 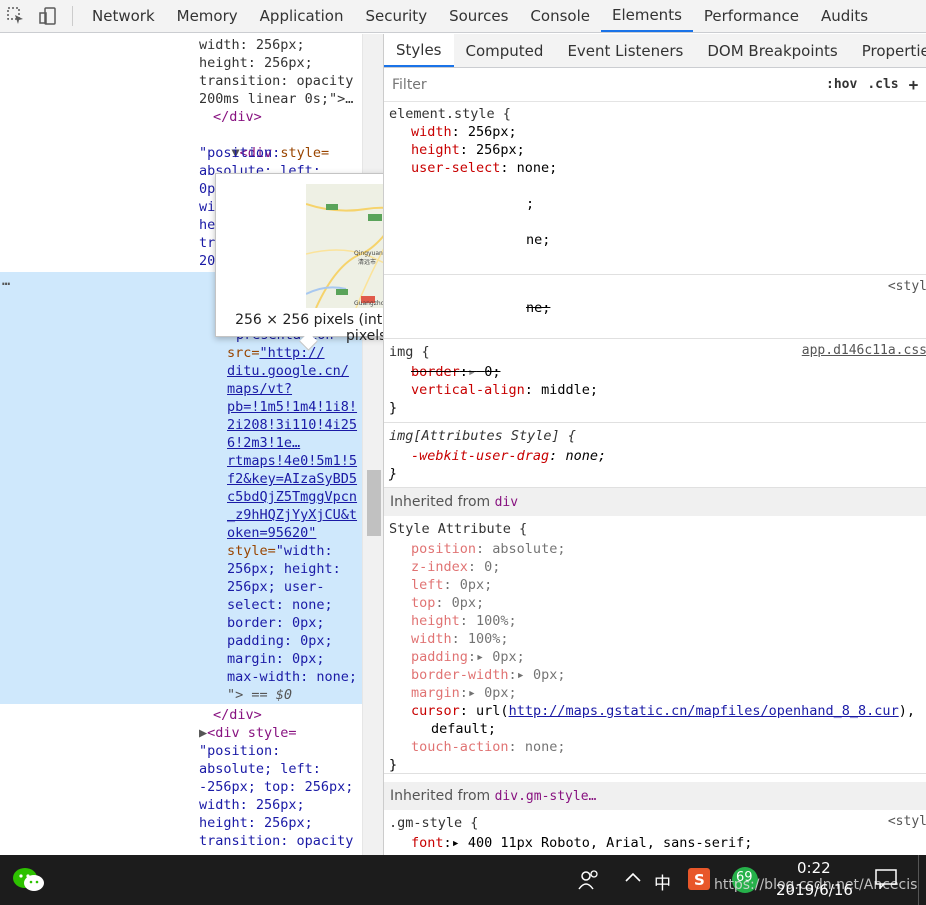 I want to click on class-toggle: .cls, so click(x=882, y=84).